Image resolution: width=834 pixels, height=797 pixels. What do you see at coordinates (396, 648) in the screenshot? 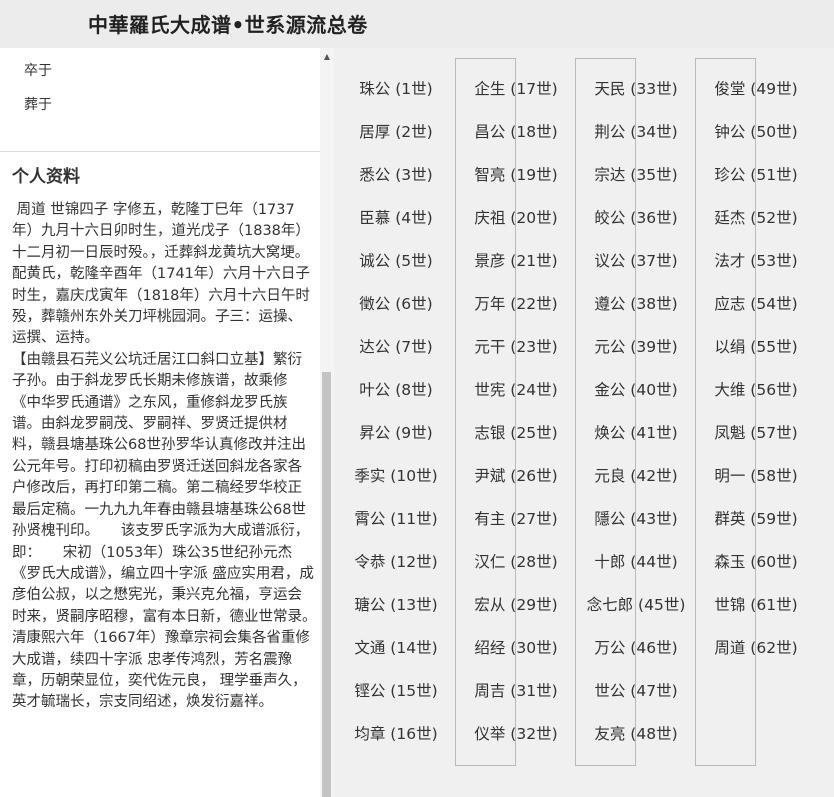
I see `generation-link: 文通 (14世)` at bounding box center [396, 648].